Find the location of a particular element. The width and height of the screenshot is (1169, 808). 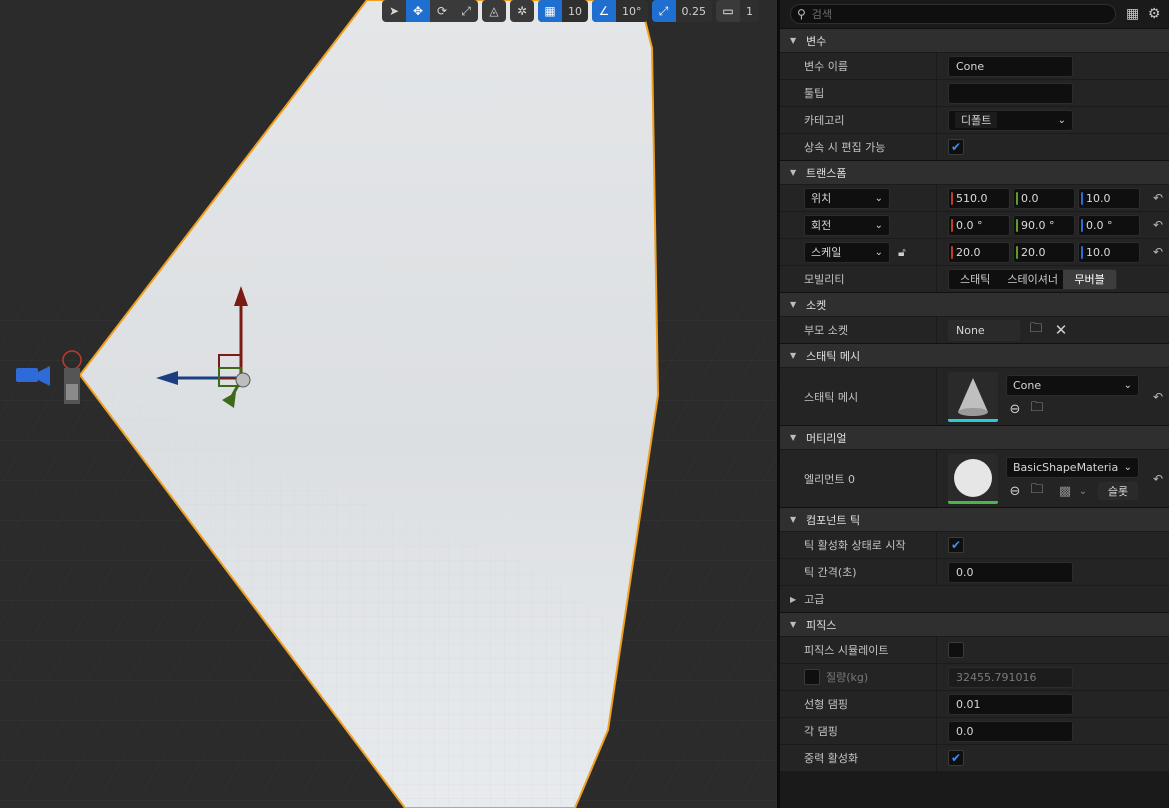

property-matrix-icon: ▦ is located at coordinates (1133, 14).